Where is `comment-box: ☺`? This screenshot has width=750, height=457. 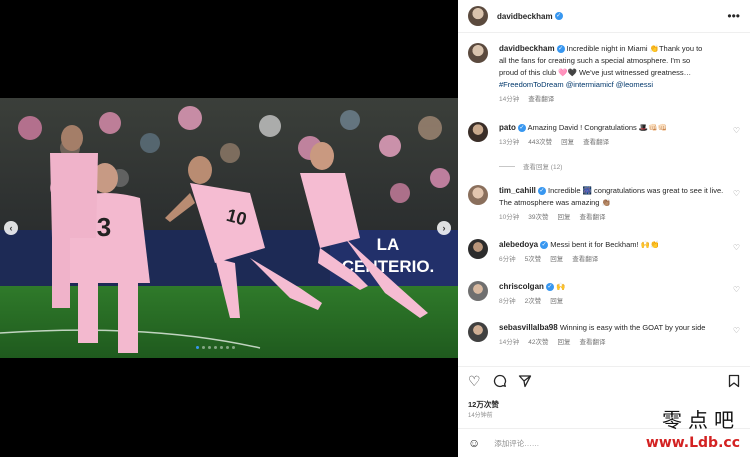
comment-box: ☺ is located at coordinates (604, 442).